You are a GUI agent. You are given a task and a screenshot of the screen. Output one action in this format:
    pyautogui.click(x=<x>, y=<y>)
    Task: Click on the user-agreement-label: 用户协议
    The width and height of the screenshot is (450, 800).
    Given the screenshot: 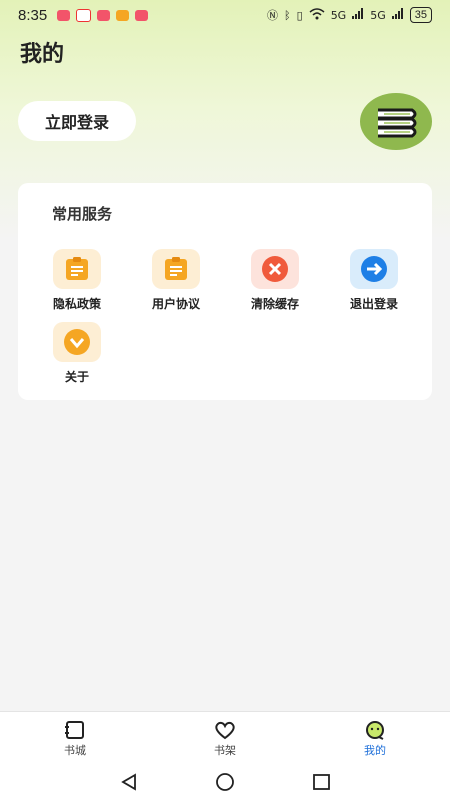 What is the action you would take?
    pyautogui.click(x=175, y=304)
    